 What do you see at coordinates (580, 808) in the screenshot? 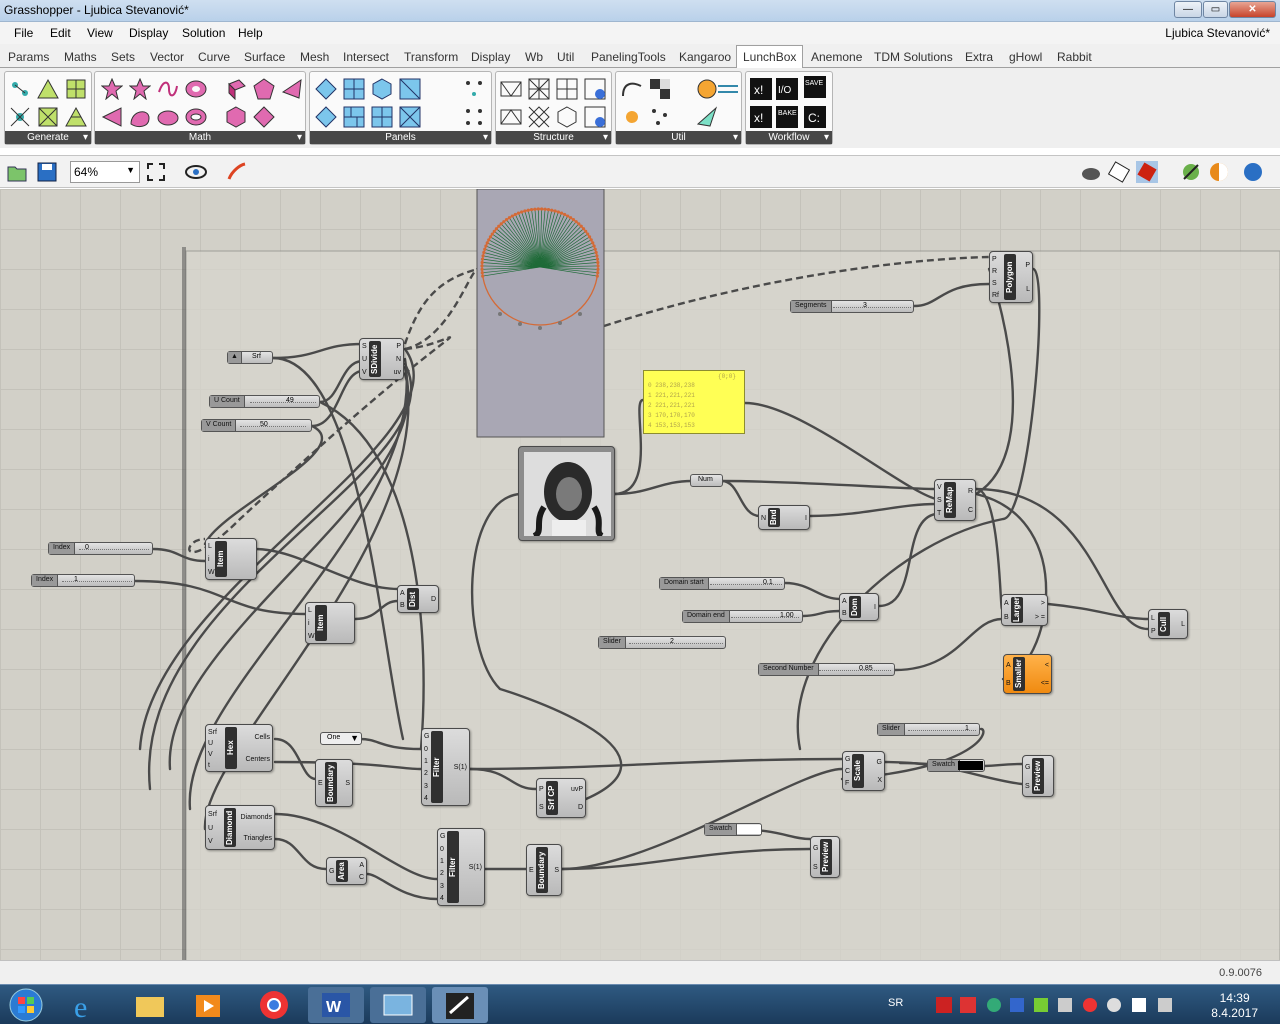
I see `output-port: D` at bounding box center [580, 808].